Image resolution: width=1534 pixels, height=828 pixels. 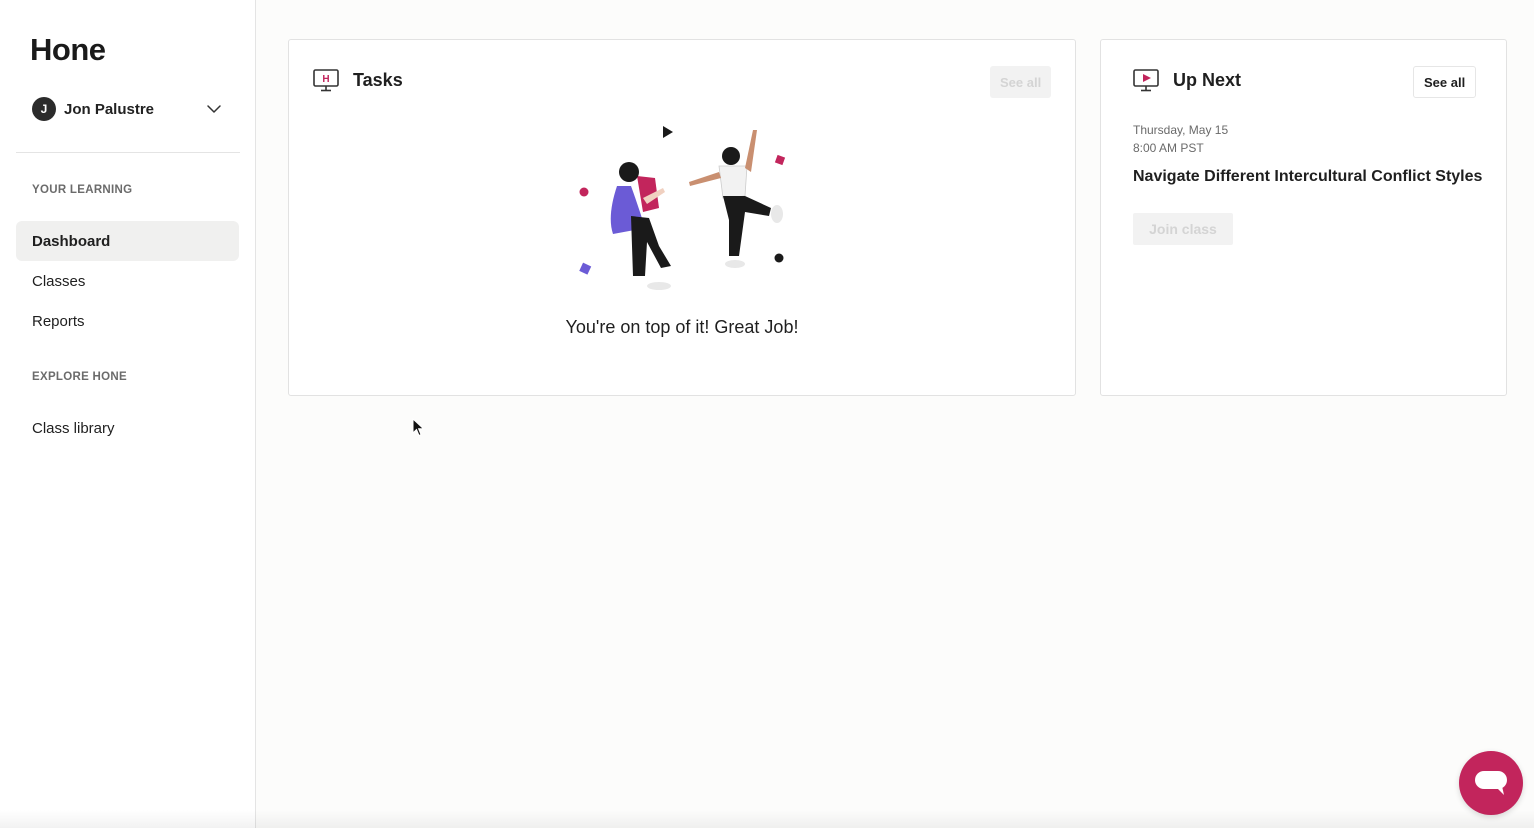 I want to click on user-menu: J Jon Palustre, so click(x=128, y=109).